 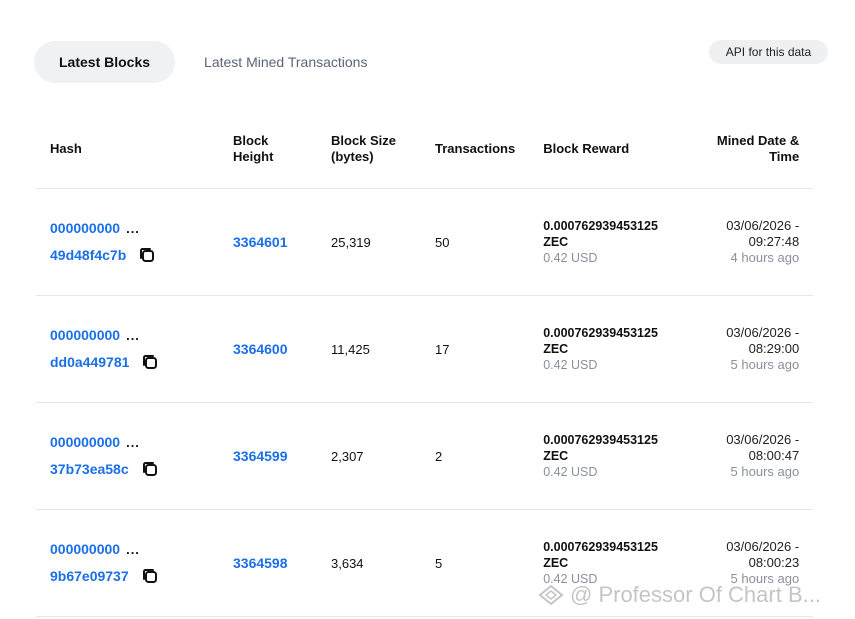 What do you see at coordinates (745, 349) in the screenshot?
I see `mined-date-cell: 03/06/2026 - 08:29:00 5 hours ago` at bounding box center [745, 349].